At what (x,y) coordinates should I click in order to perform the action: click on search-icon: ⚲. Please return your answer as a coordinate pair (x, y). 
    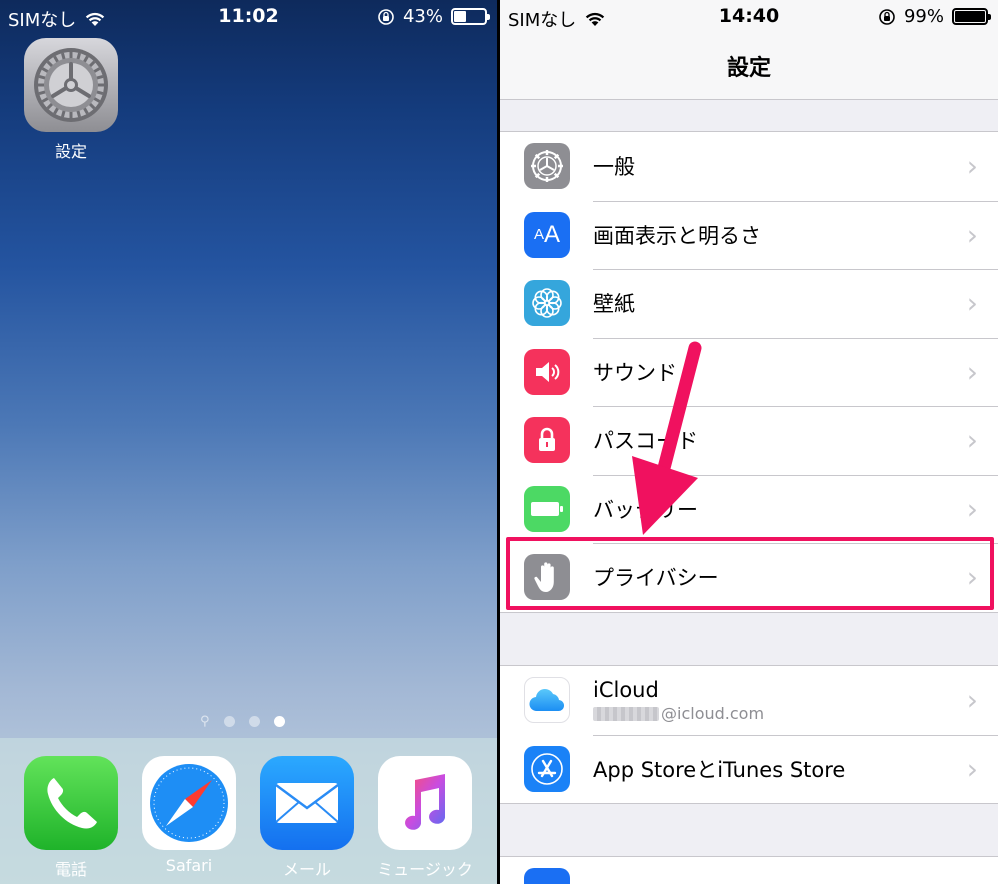
    Looking at the image, I should click on (205, 721).